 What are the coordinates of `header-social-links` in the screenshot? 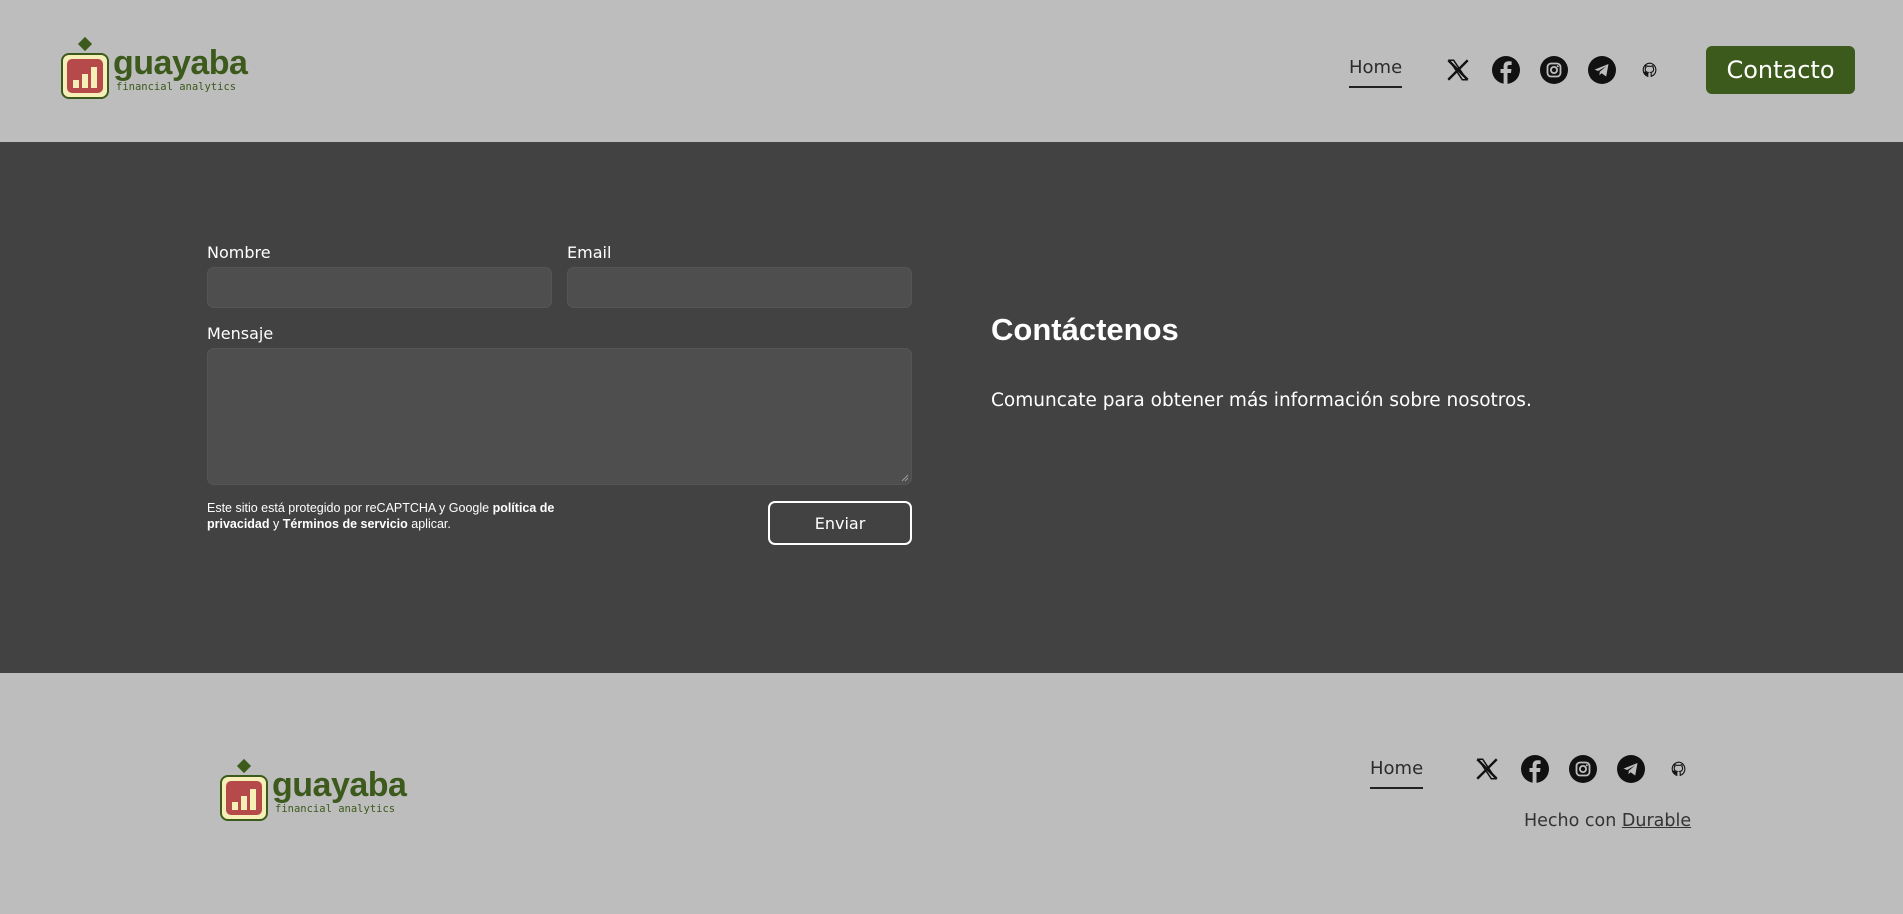 It's located at (1554, 70).